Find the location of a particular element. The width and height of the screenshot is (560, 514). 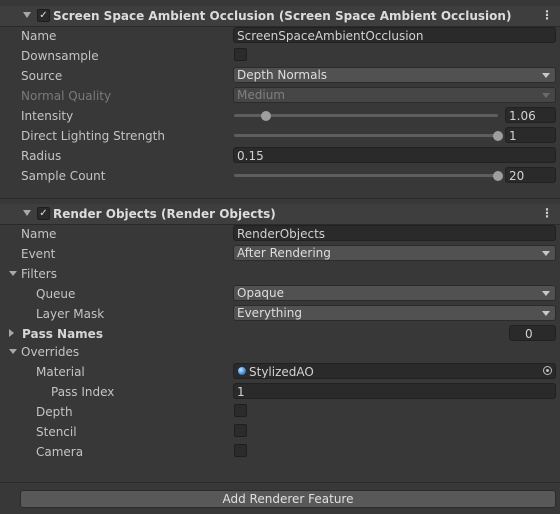

depth-label: Depth is located at coordinates (54, 412).